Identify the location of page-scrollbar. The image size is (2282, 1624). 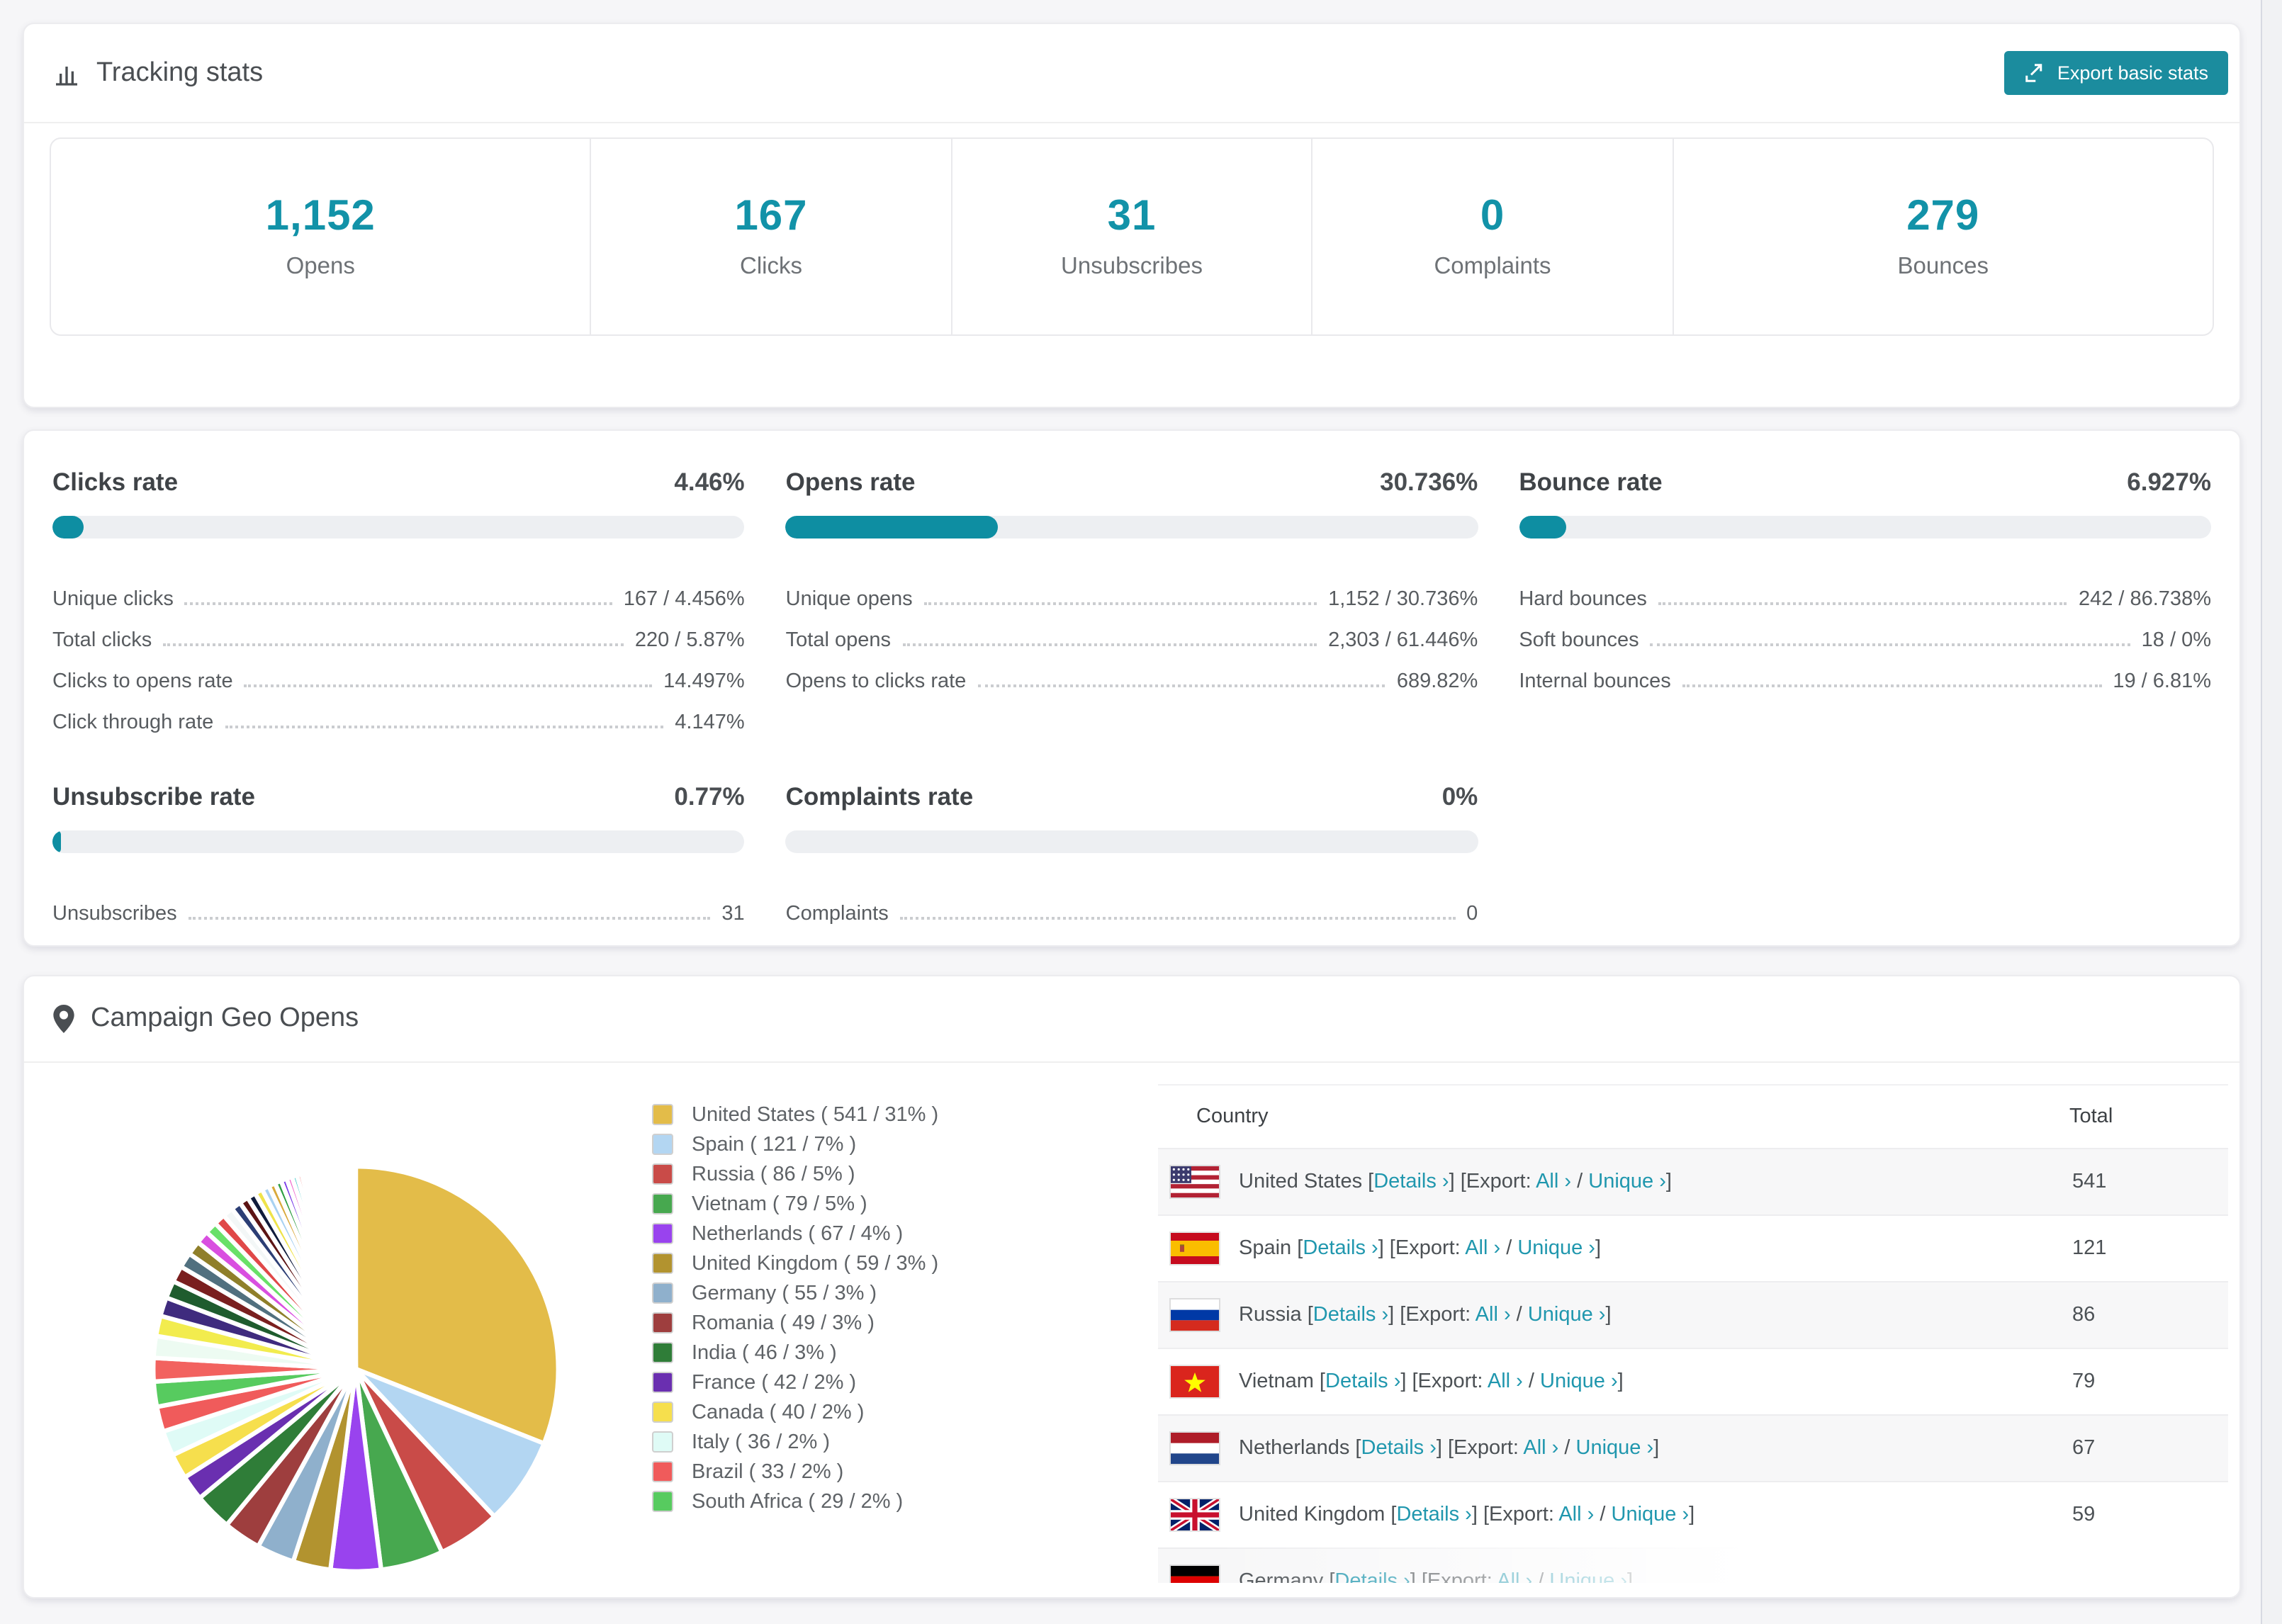
(2272, 812).